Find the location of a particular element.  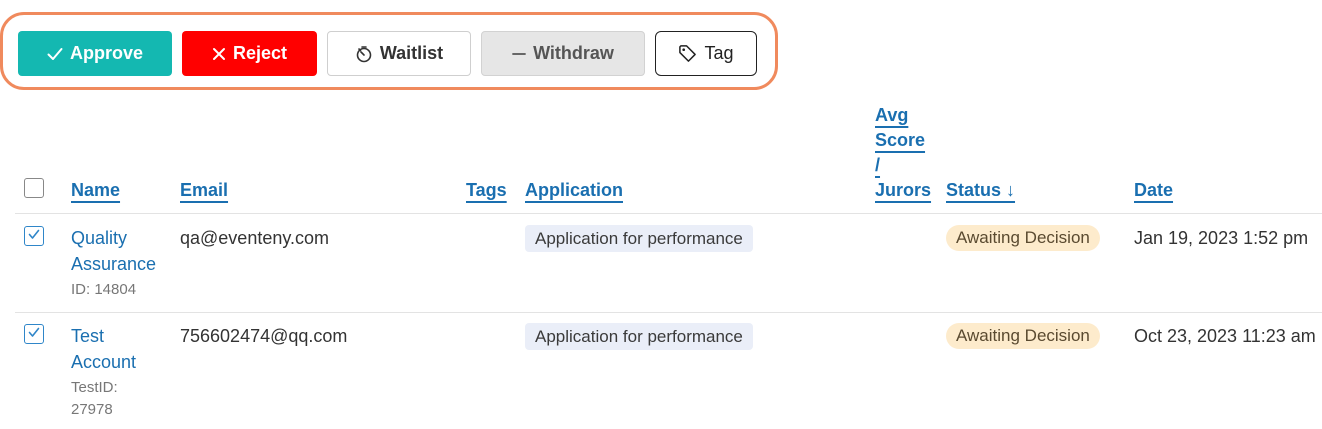

column-header-email: Email is located at coordinates (204, 190).